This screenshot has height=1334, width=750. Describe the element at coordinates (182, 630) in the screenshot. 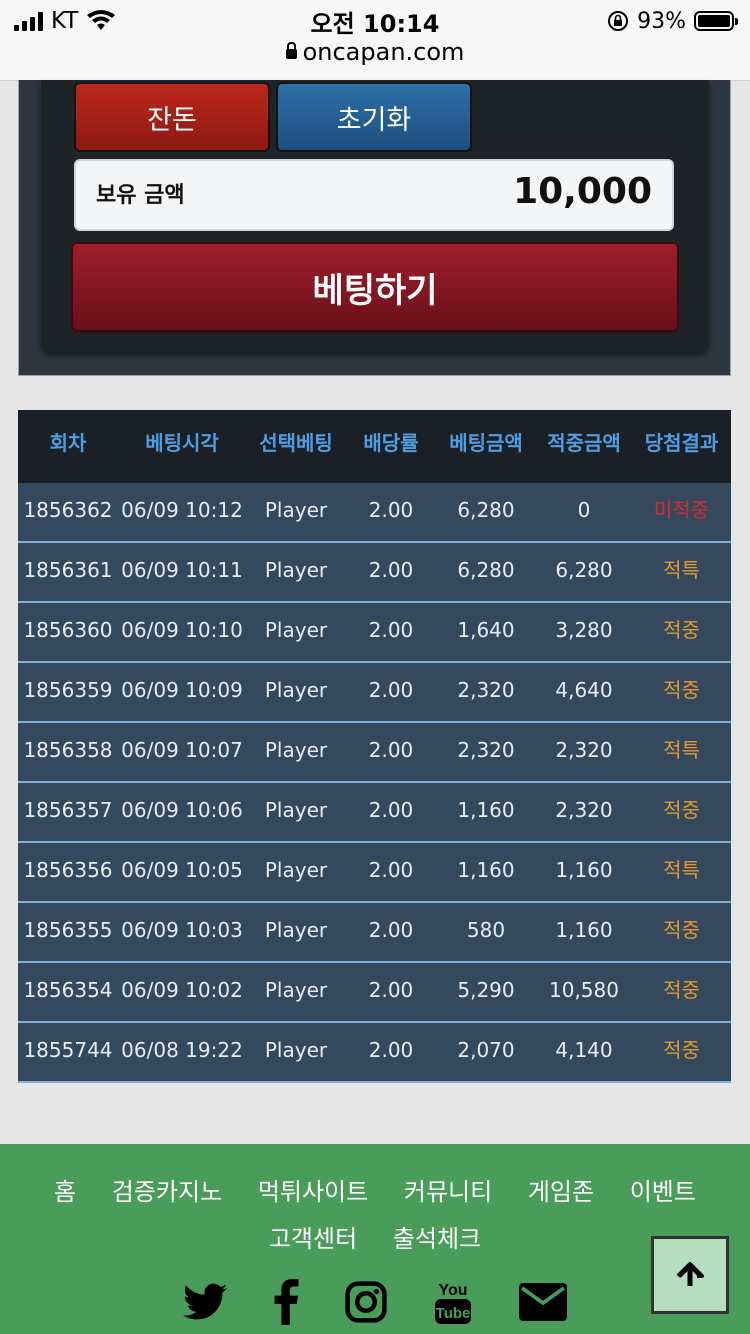

I see `cell-time: 06/09 10:10` at that location.